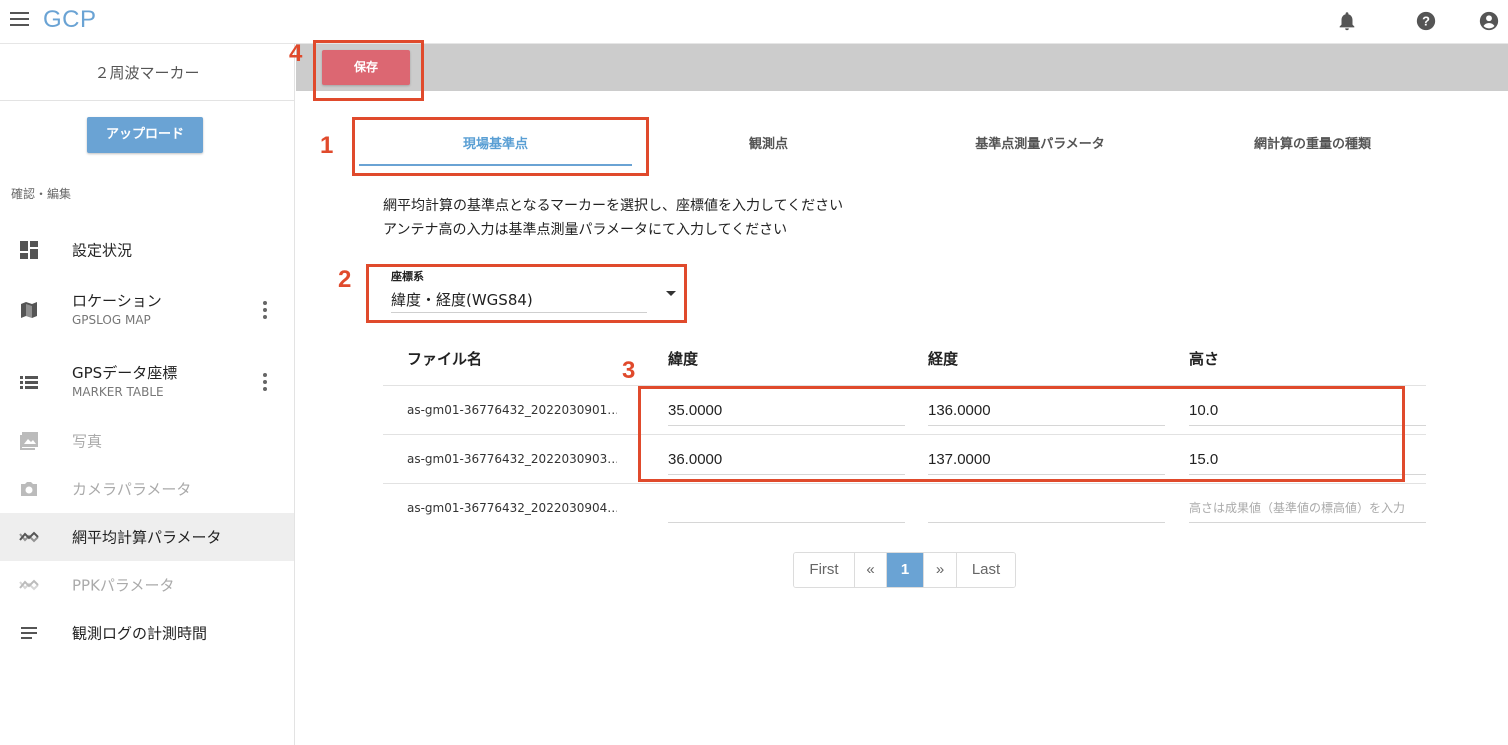  Describe the element at coordinates (1204, 359) in the screenshot. I see `column-header-height: 高さ` at that location.